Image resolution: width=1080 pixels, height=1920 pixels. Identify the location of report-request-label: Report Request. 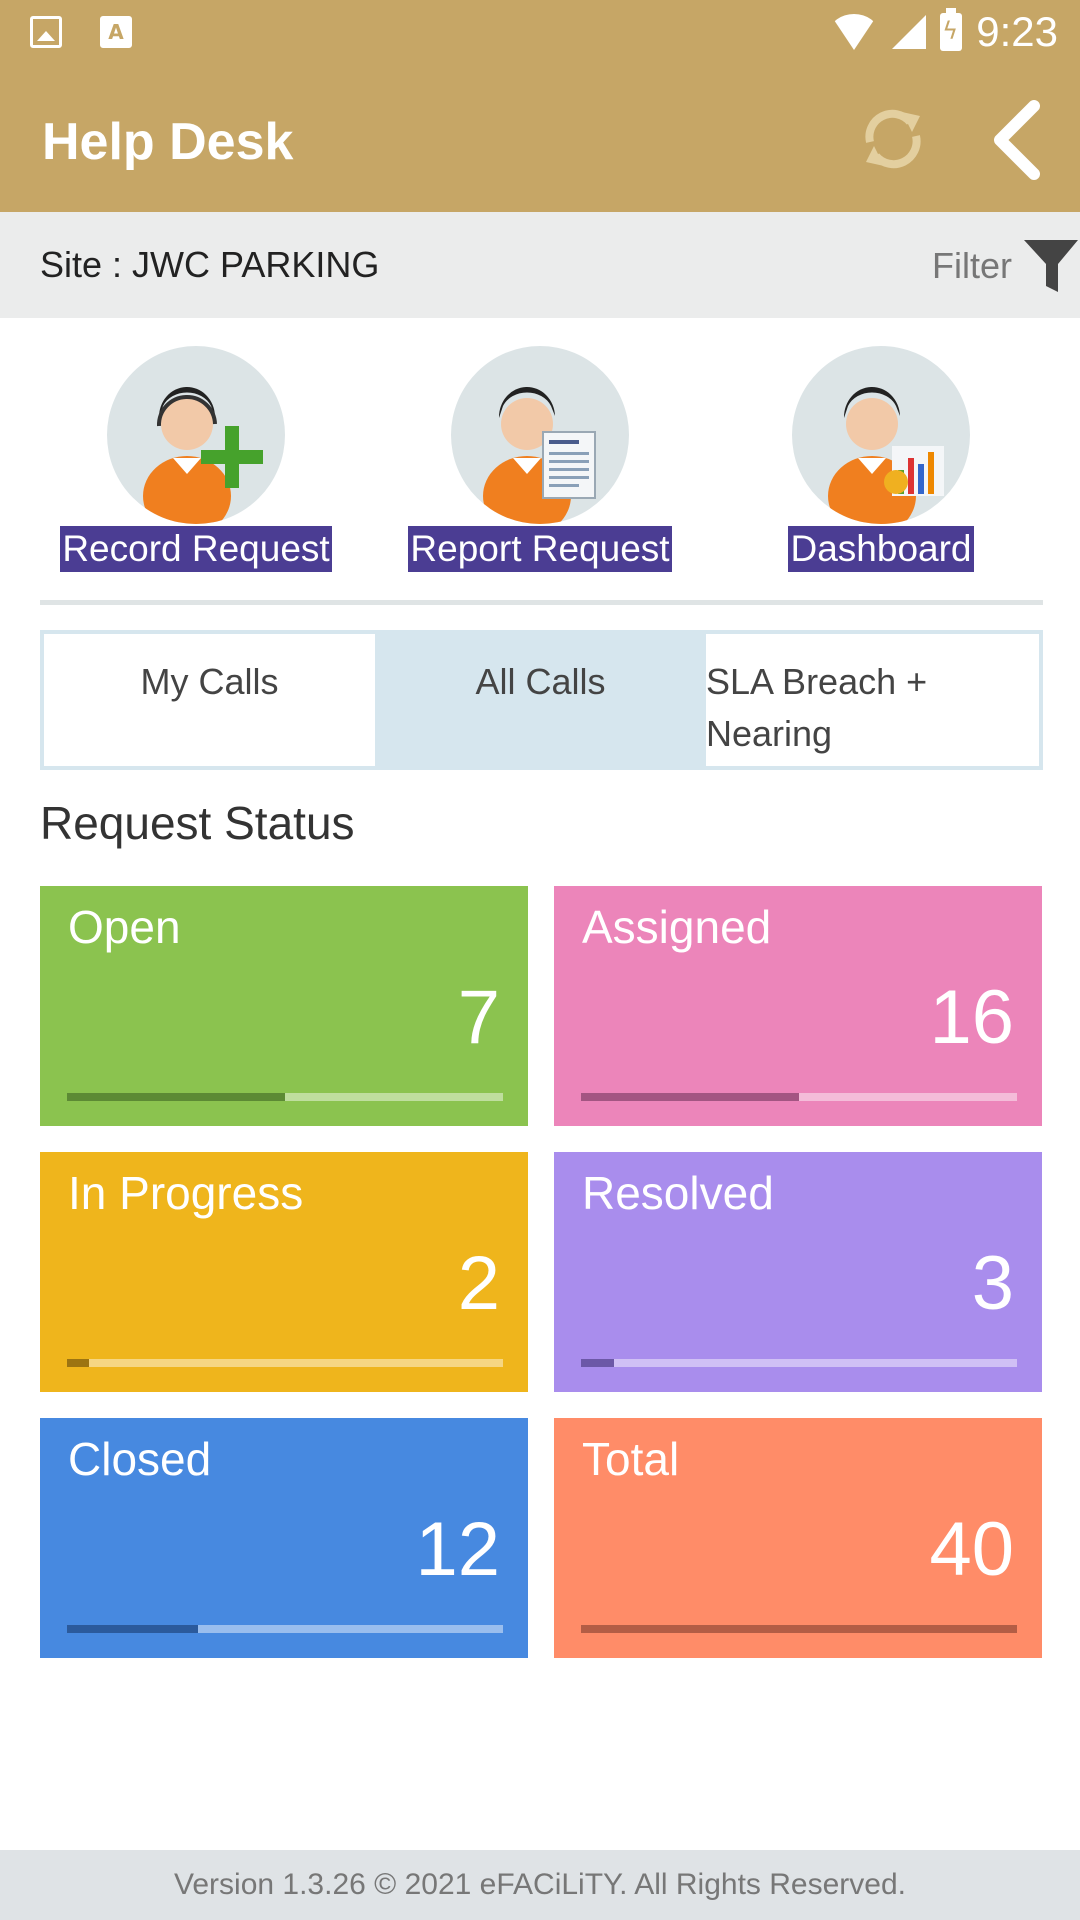
(540, 549).